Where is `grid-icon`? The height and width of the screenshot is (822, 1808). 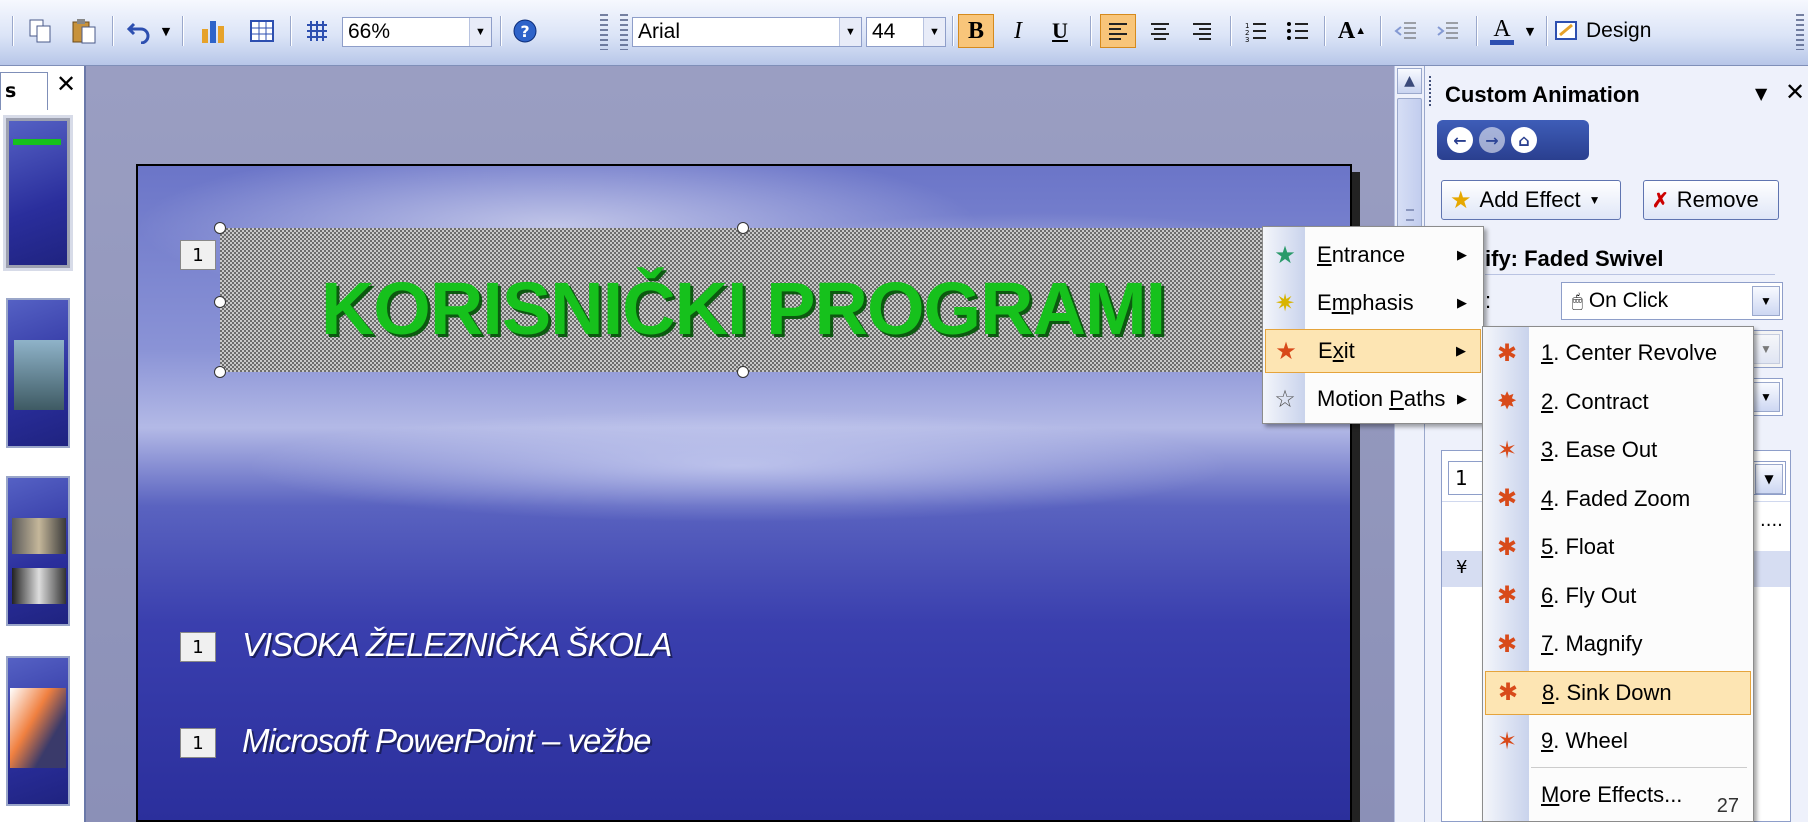 grid-icon is located at coordinates (317, 31).